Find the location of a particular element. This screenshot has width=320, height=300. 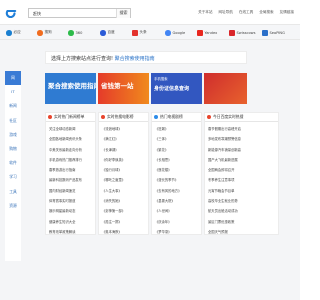

sogou-icon is located at coordinates (40, 33).